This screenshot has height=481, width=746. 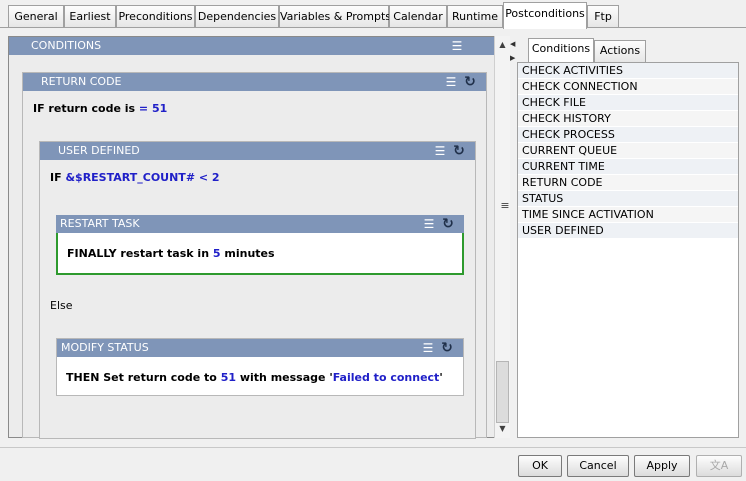 I want to click on return-code-title: RETURN CODE, so click(x=81, y=81).